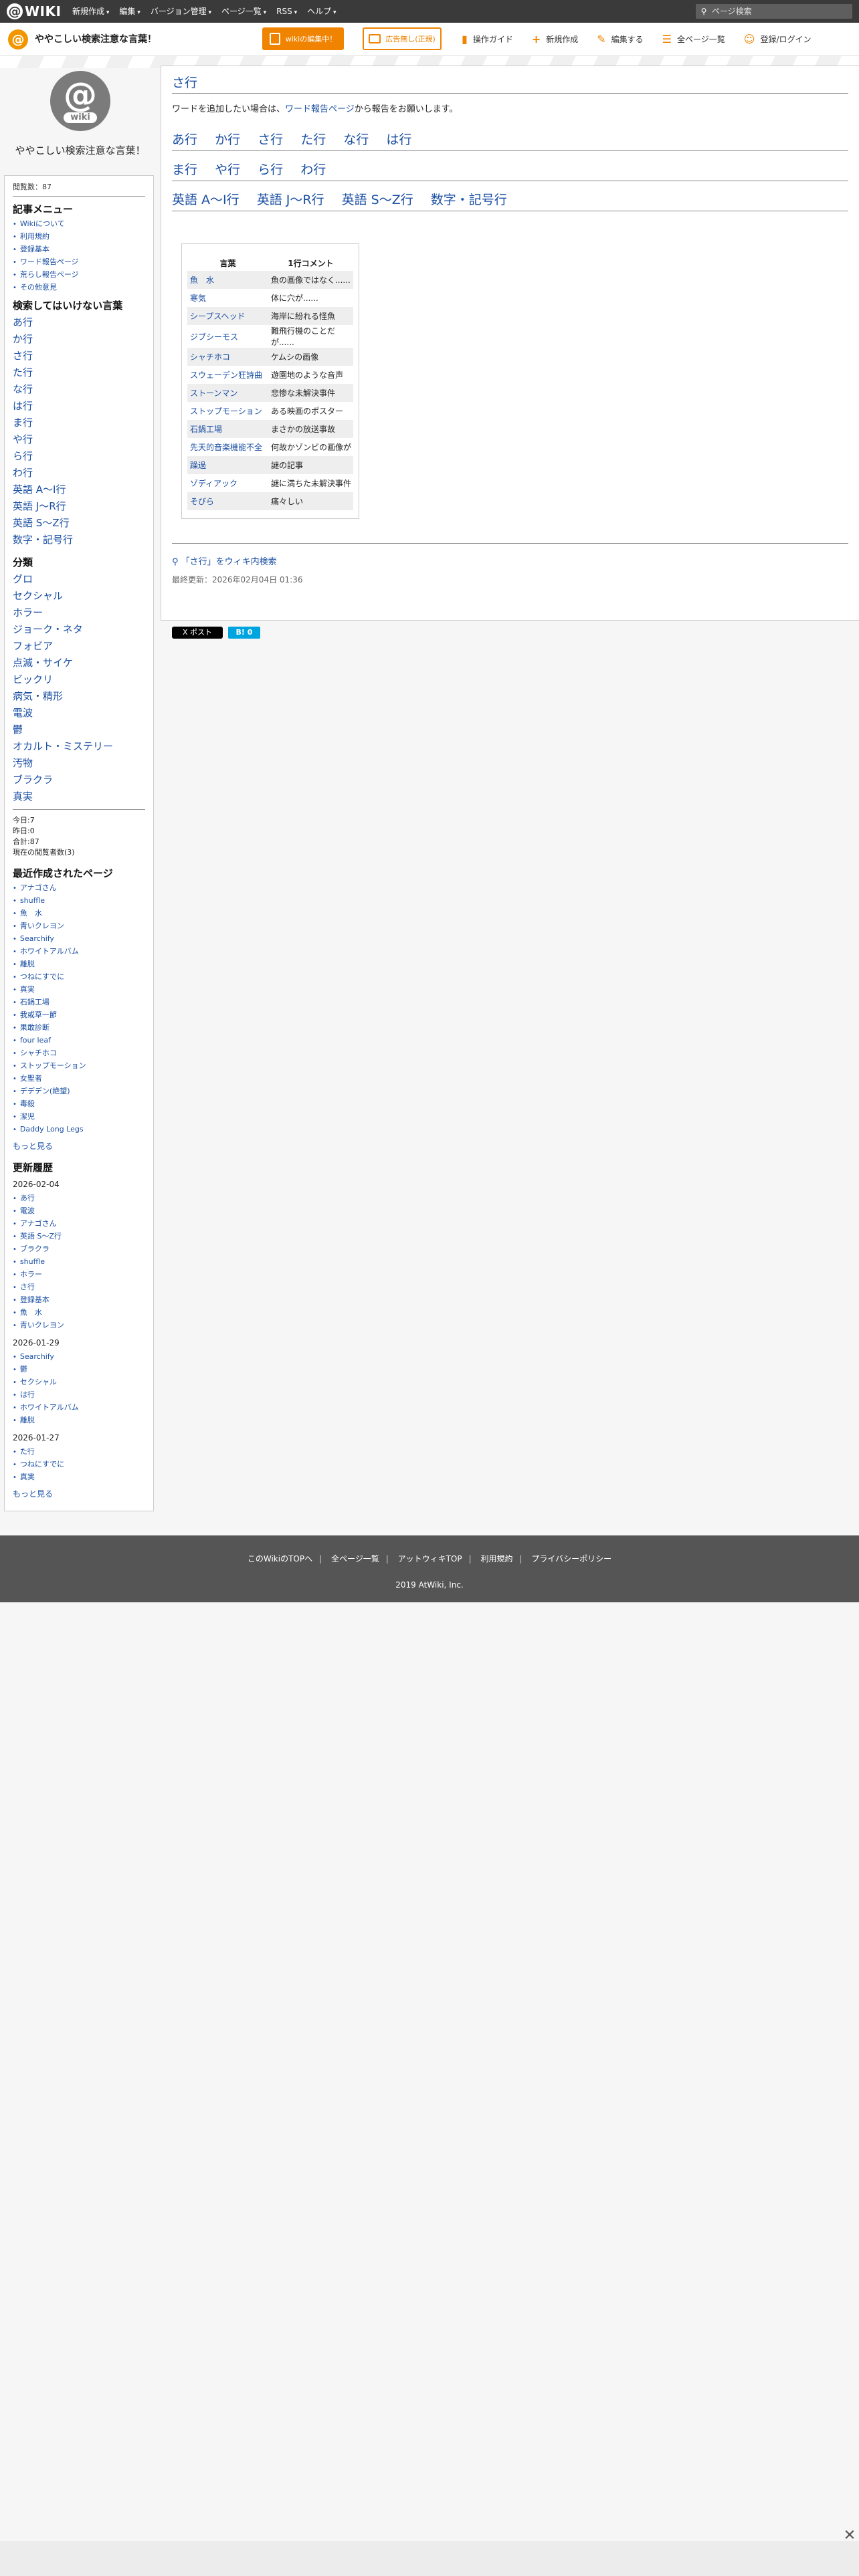  I want to click on history-item: 鬱, so click(79, 1370).